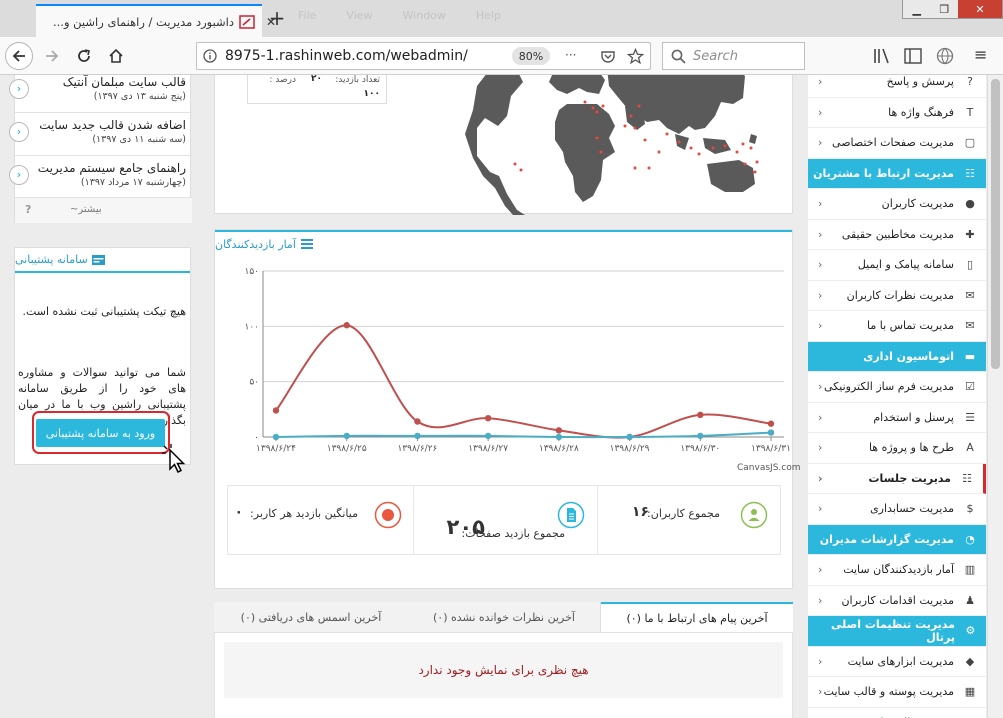 This screenshot has height=718, width=1003. What do you see at coordinates (970, 448) in the screenshot?
I see `sidebar-item-icon: A` at bounding box center [970, 448].